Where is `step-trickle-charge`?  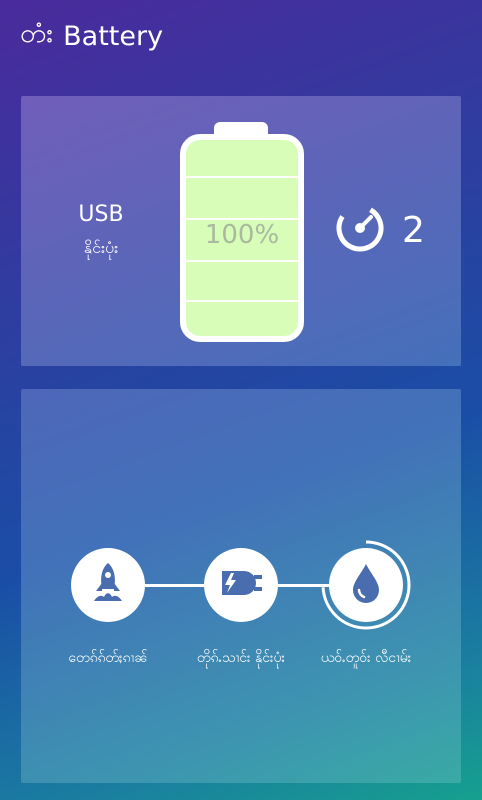 step-trickle-charge is located at coordinates (366, 585).